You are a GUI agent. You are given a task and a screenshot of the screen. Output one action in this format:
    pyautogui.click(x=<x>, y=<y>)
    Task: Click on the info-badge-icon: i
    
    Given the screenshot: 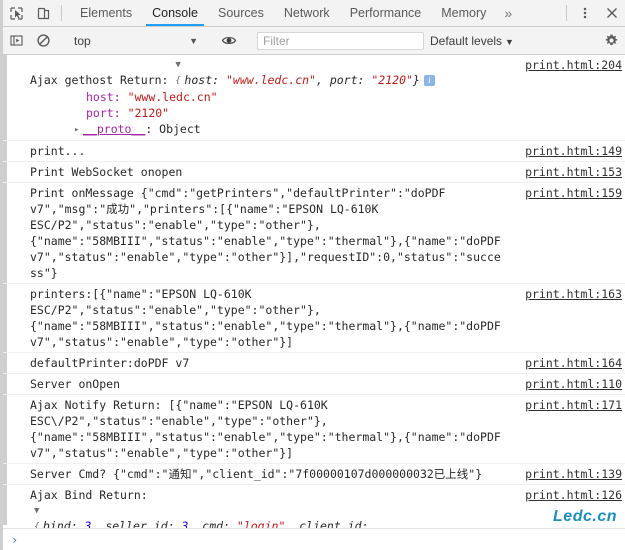 What is the action you would take?
    pyautogui.click(x=429, y=80)
    